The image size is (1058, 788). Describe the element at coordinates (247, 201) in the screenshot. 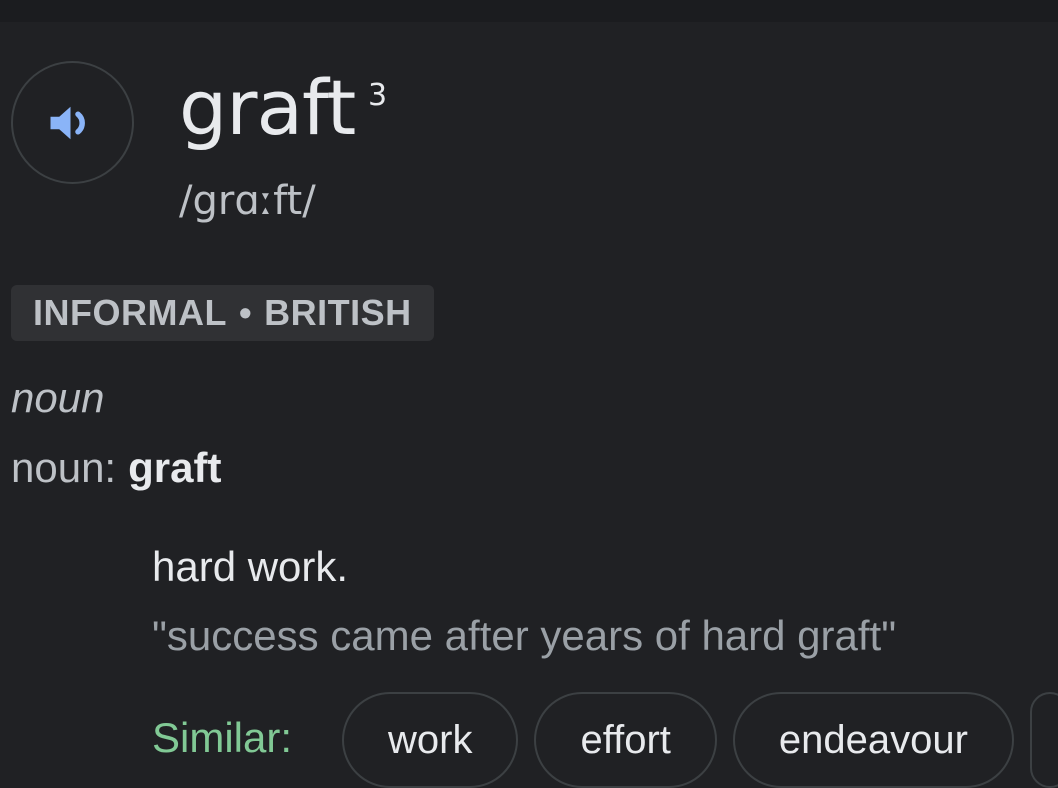

I see `phonetic-transcription: /grɑːft/` at that location.